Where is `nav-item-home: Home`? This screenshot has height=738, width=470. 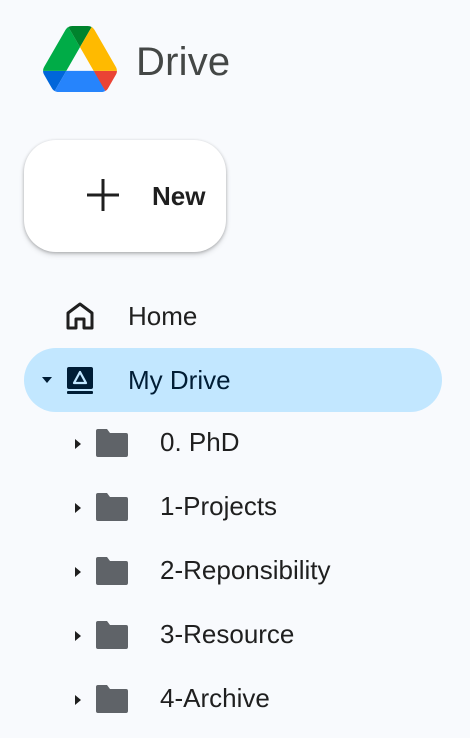 nav-item-home: Home is located at coordinates (233, 316).